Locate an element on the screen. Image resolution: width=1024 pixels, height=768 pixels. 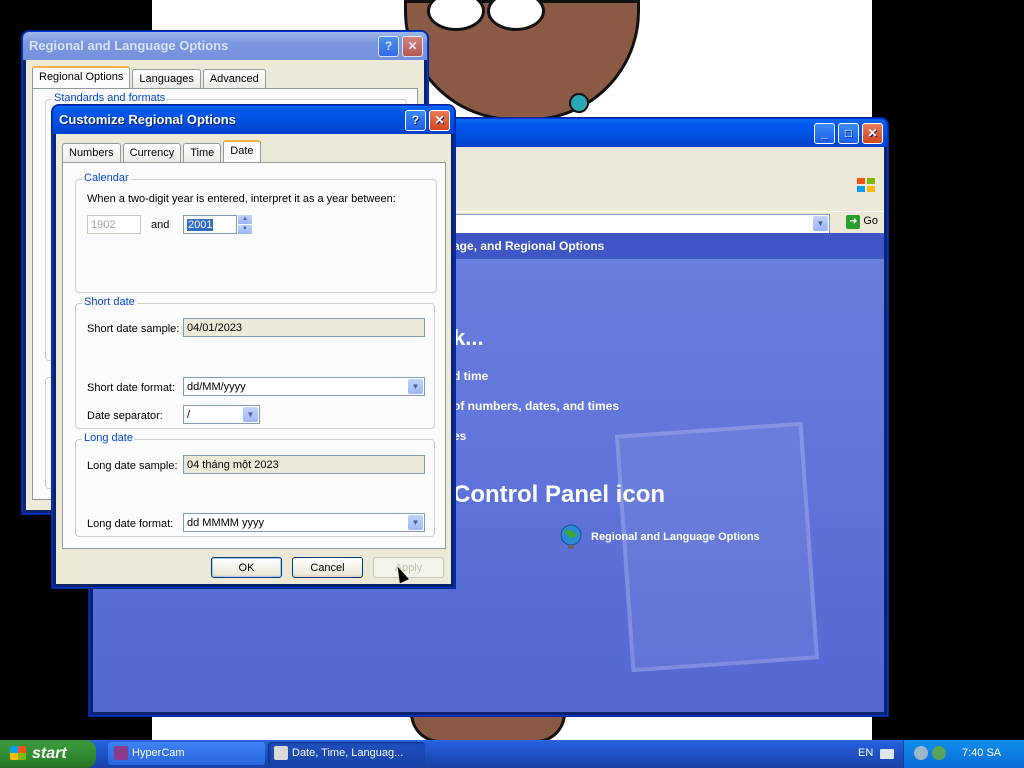
short-date-sample-label: Short date sample: is located at coordinates (133, 329).